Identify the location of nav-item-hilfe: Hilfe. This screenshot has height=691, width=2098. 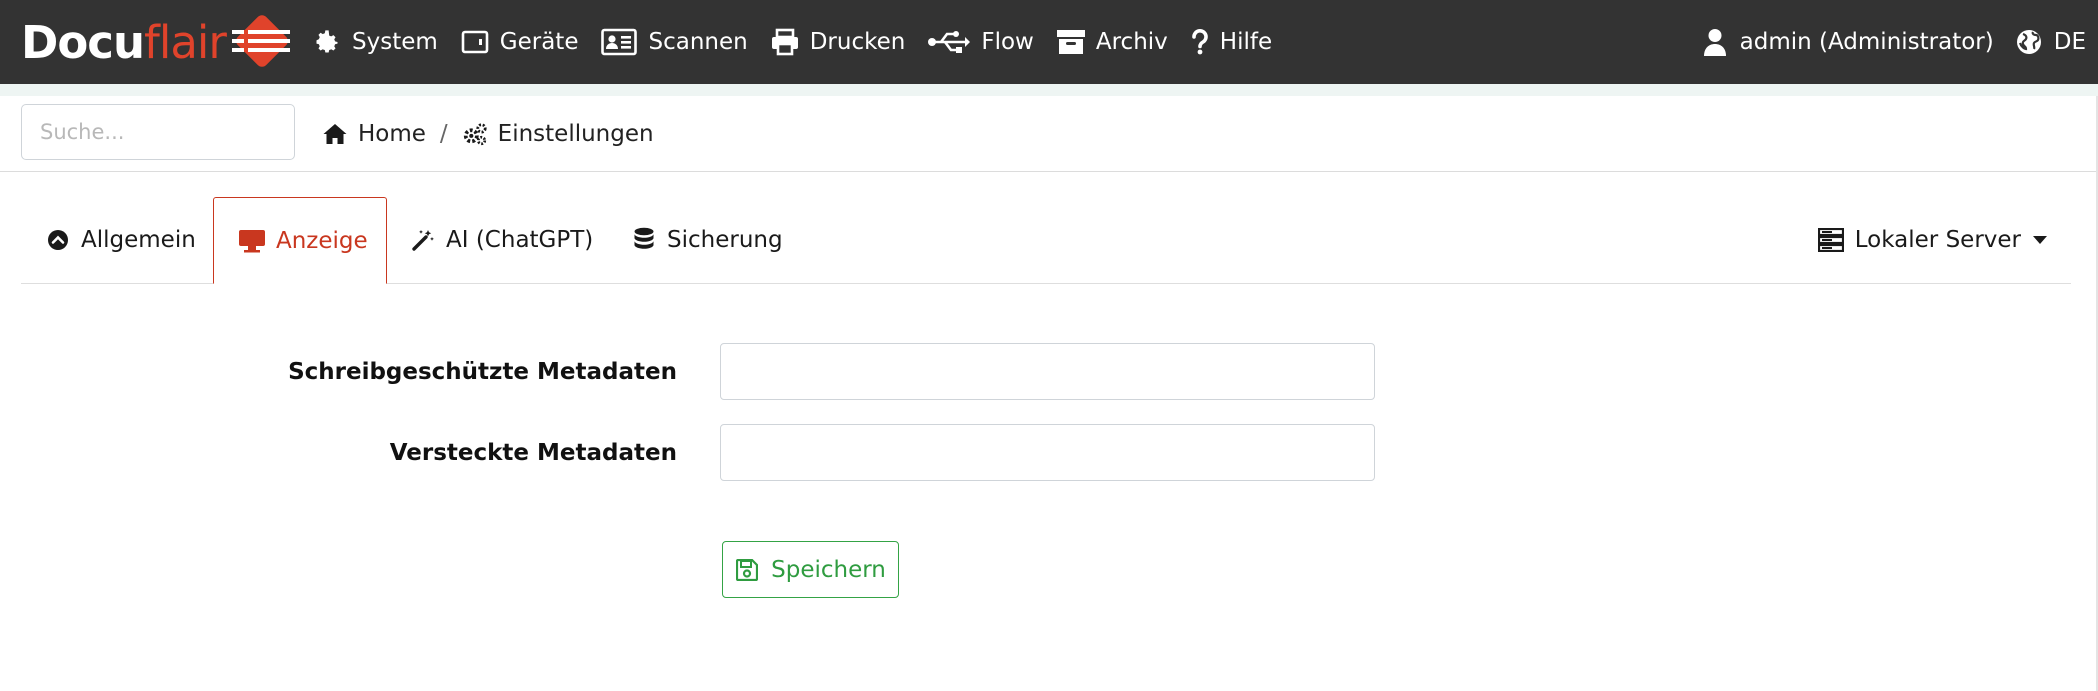
(1231, 42).